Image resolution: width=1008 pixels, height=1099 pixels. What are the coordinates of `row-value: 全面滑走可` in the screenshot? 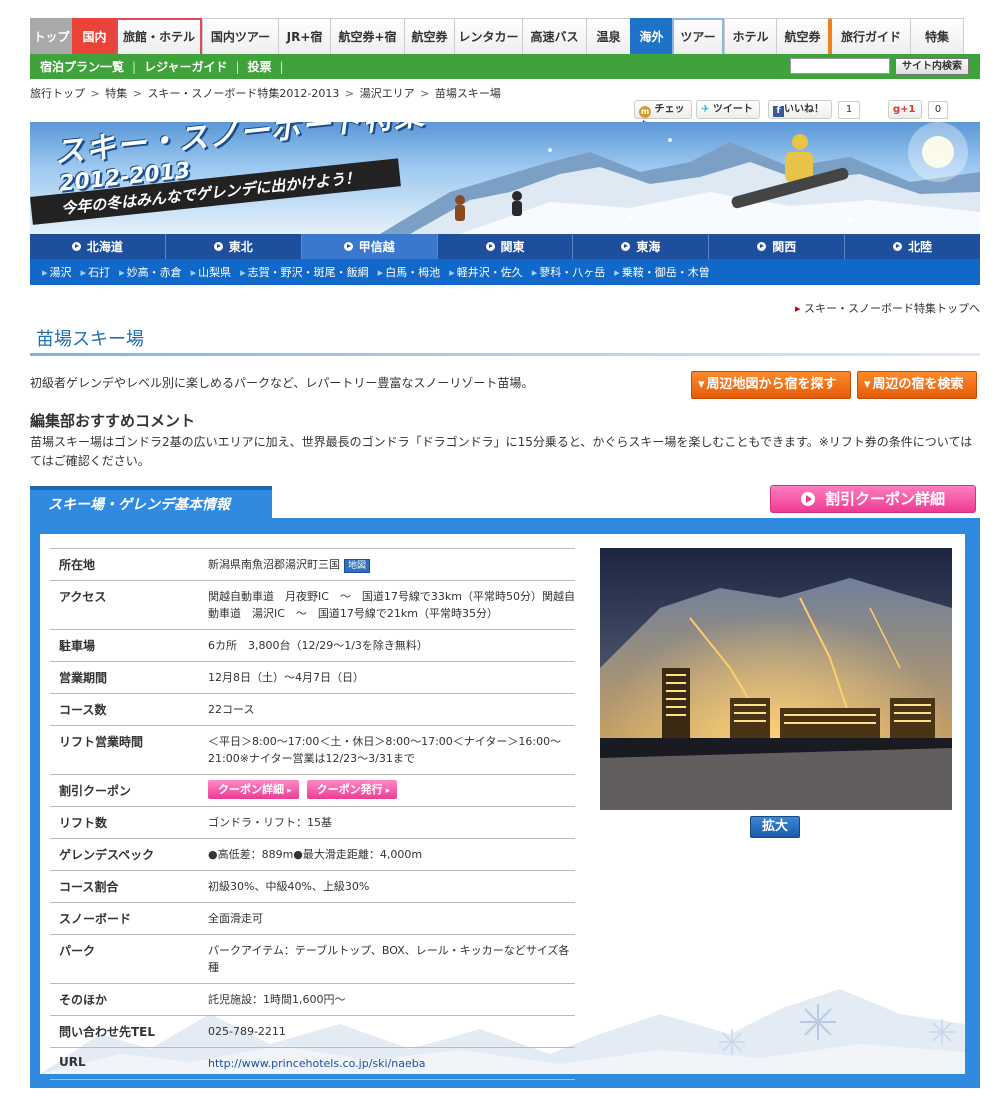 It's located at (235, 918).